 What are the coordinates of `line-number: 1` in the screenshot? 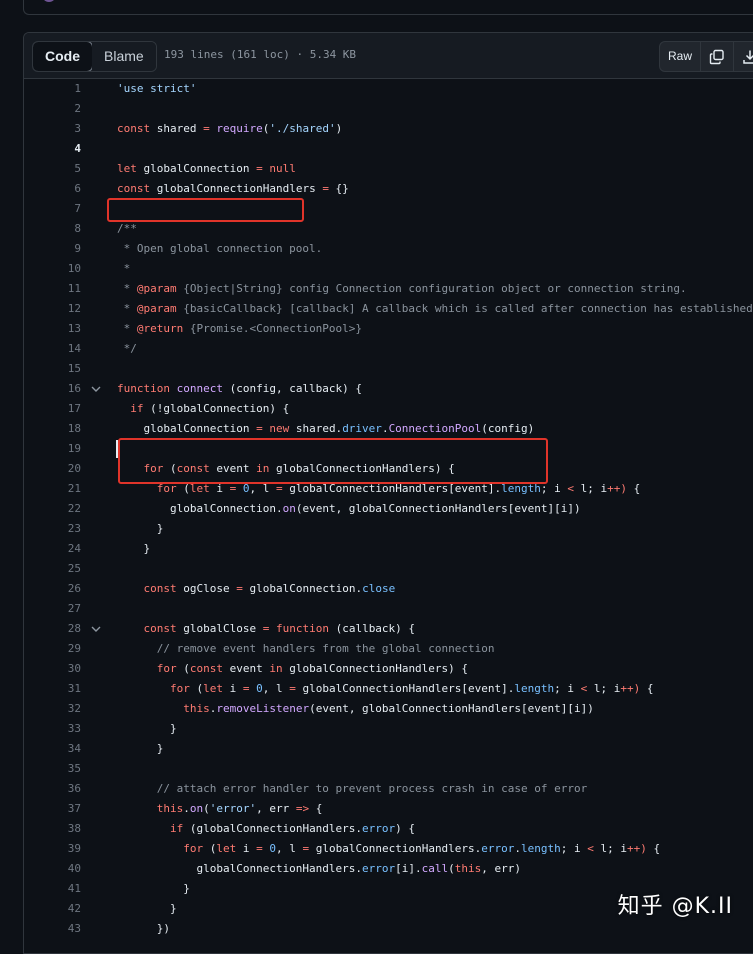 It's located at (52, 89).